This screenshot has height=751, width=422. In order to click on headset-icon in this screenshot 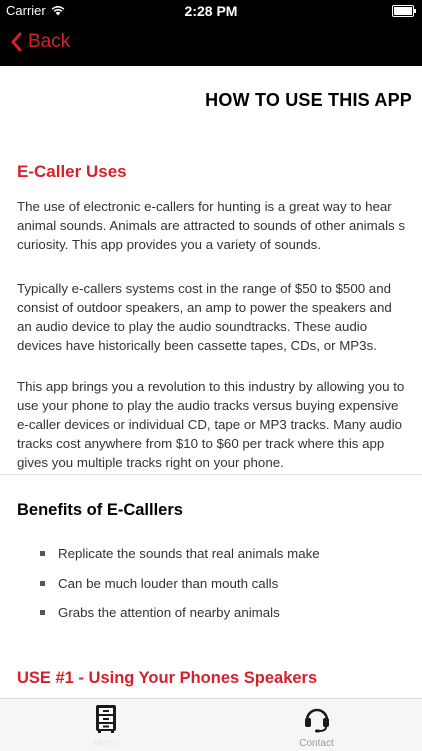, I will do `click(316, 720)`.